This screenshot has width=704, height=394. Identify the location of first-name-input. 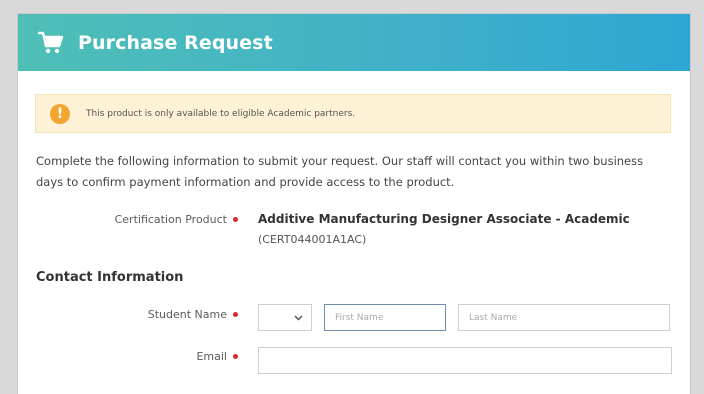
(385, 317).